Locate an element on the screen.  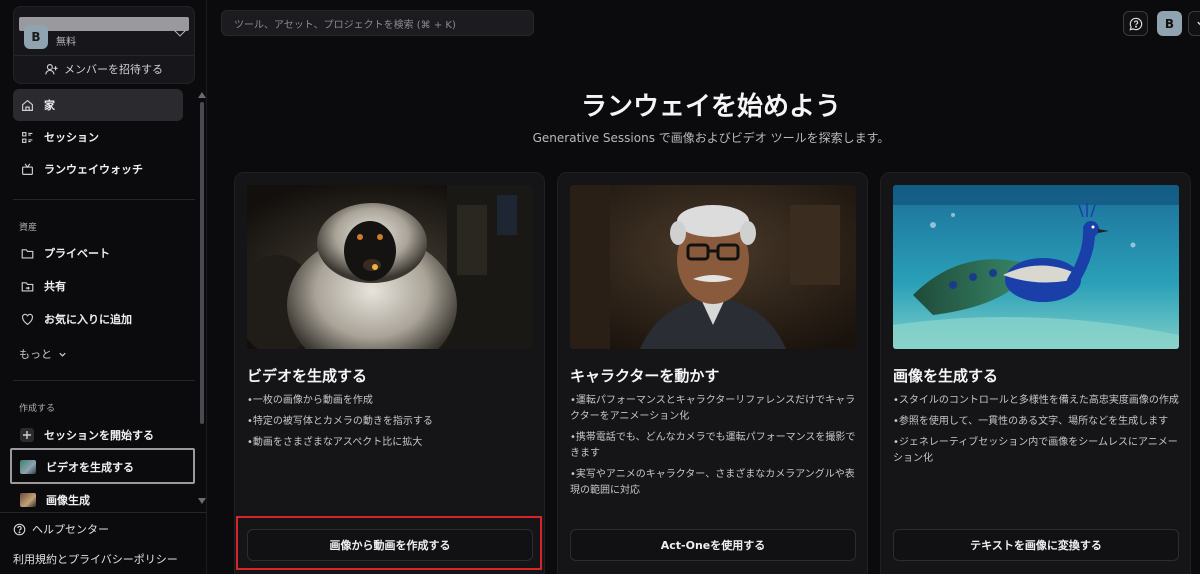
highlight-frame is located at coordinates (102, 466).